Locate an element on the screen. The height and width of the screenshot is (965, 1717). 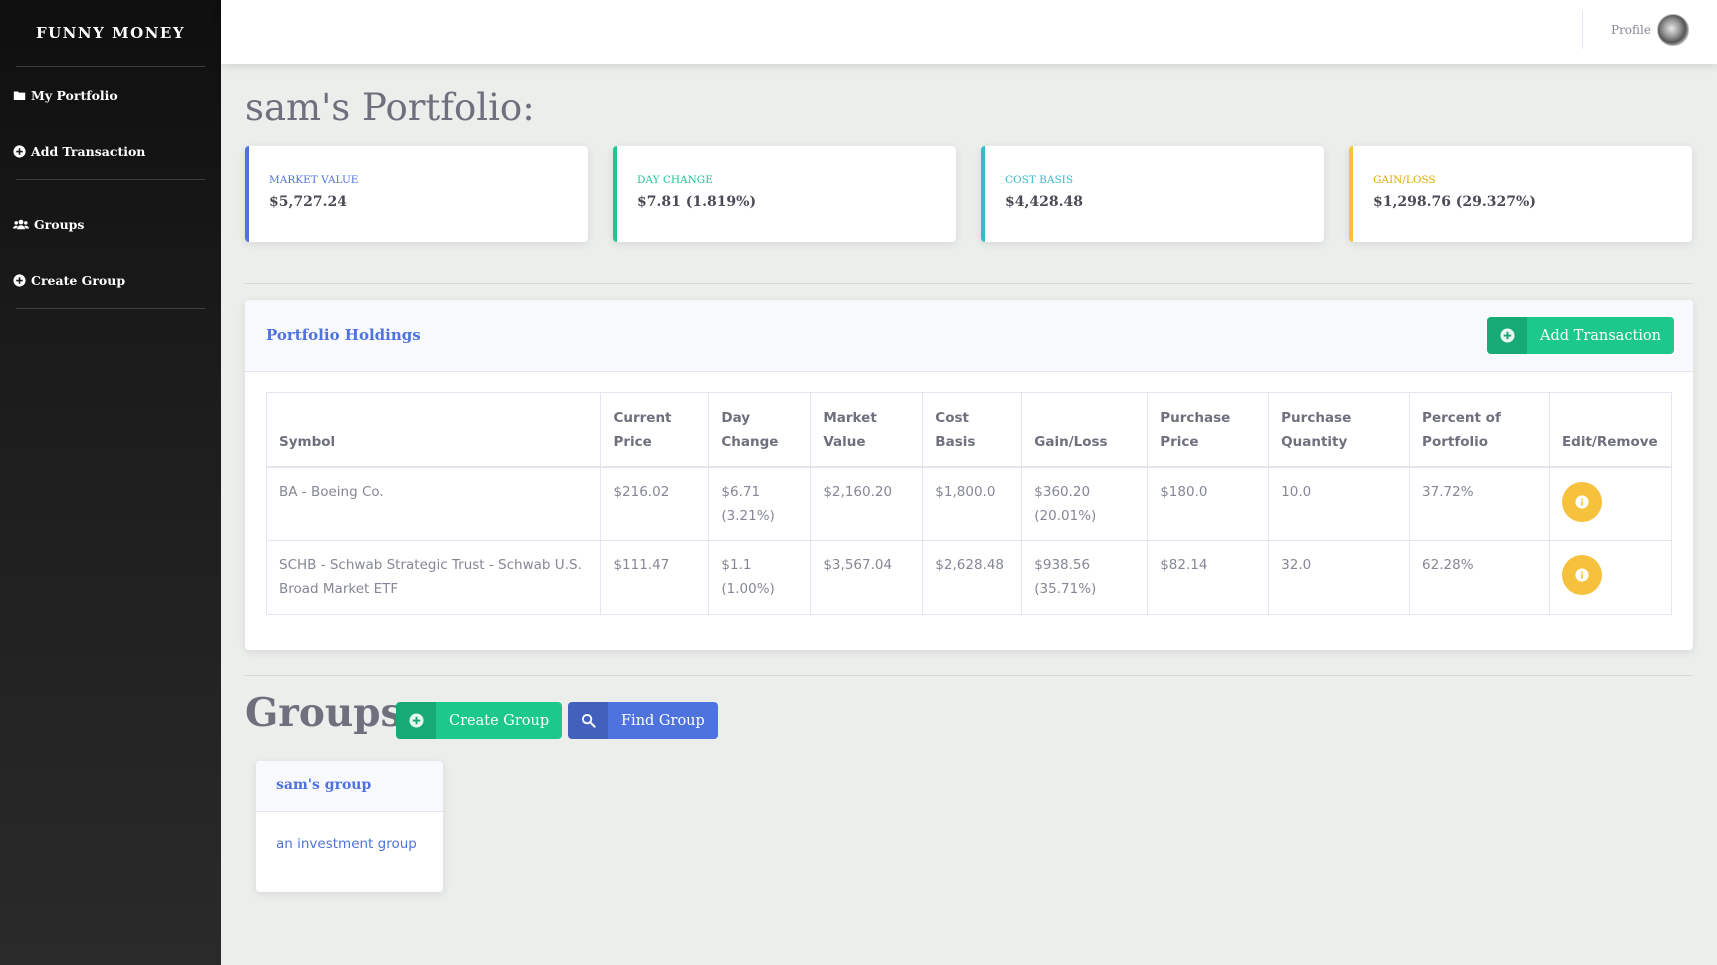
sidebar-item-create-group: Create Group is located at coordinates (110, 280).